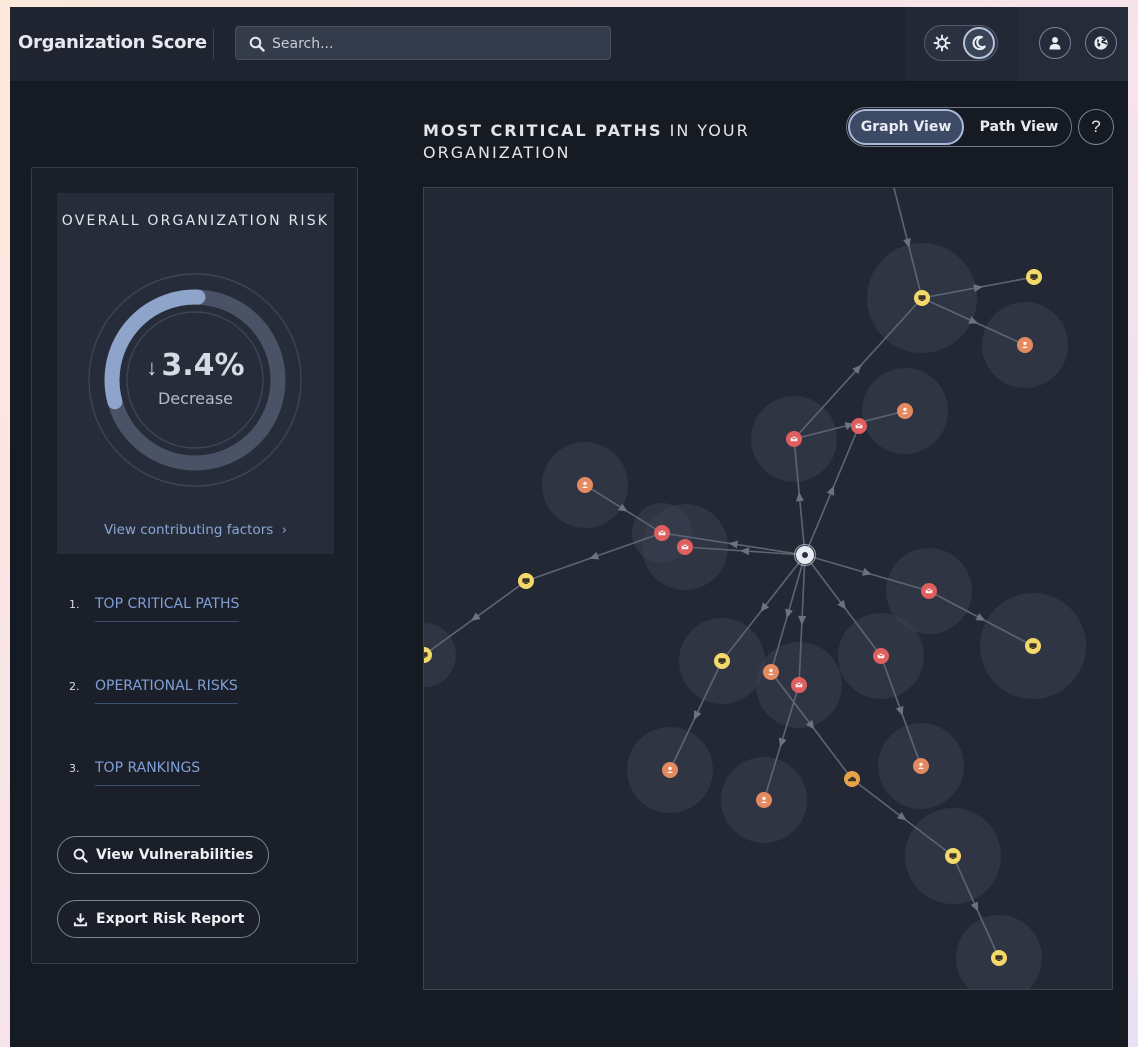 This screenshot has width=1138, height=1047. I want to click on sun-icon, so click(942, 43).